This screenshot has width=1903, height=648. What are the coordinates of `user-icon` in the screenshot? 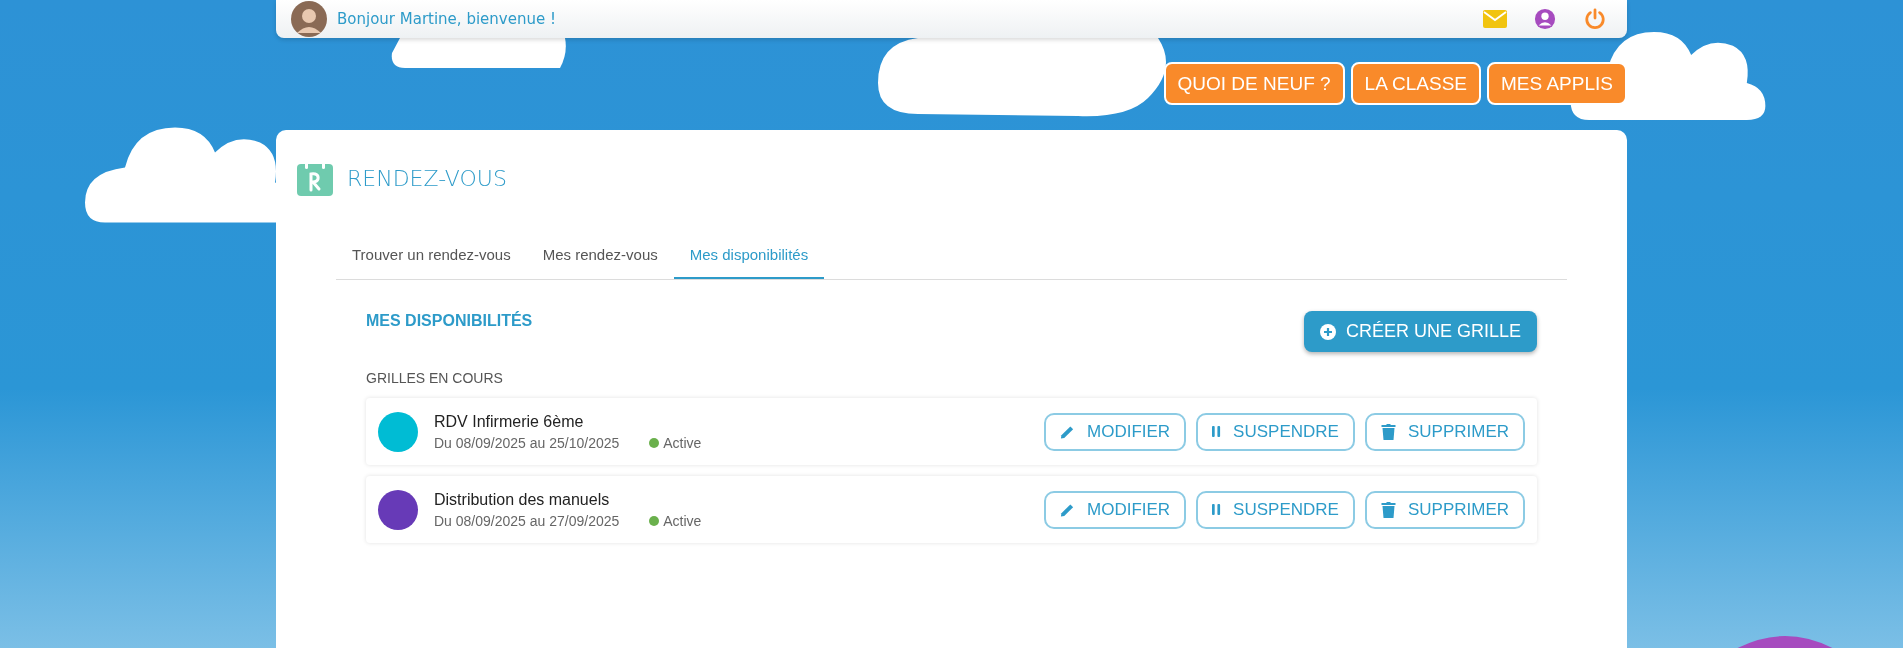 It's located at (1545, 19).